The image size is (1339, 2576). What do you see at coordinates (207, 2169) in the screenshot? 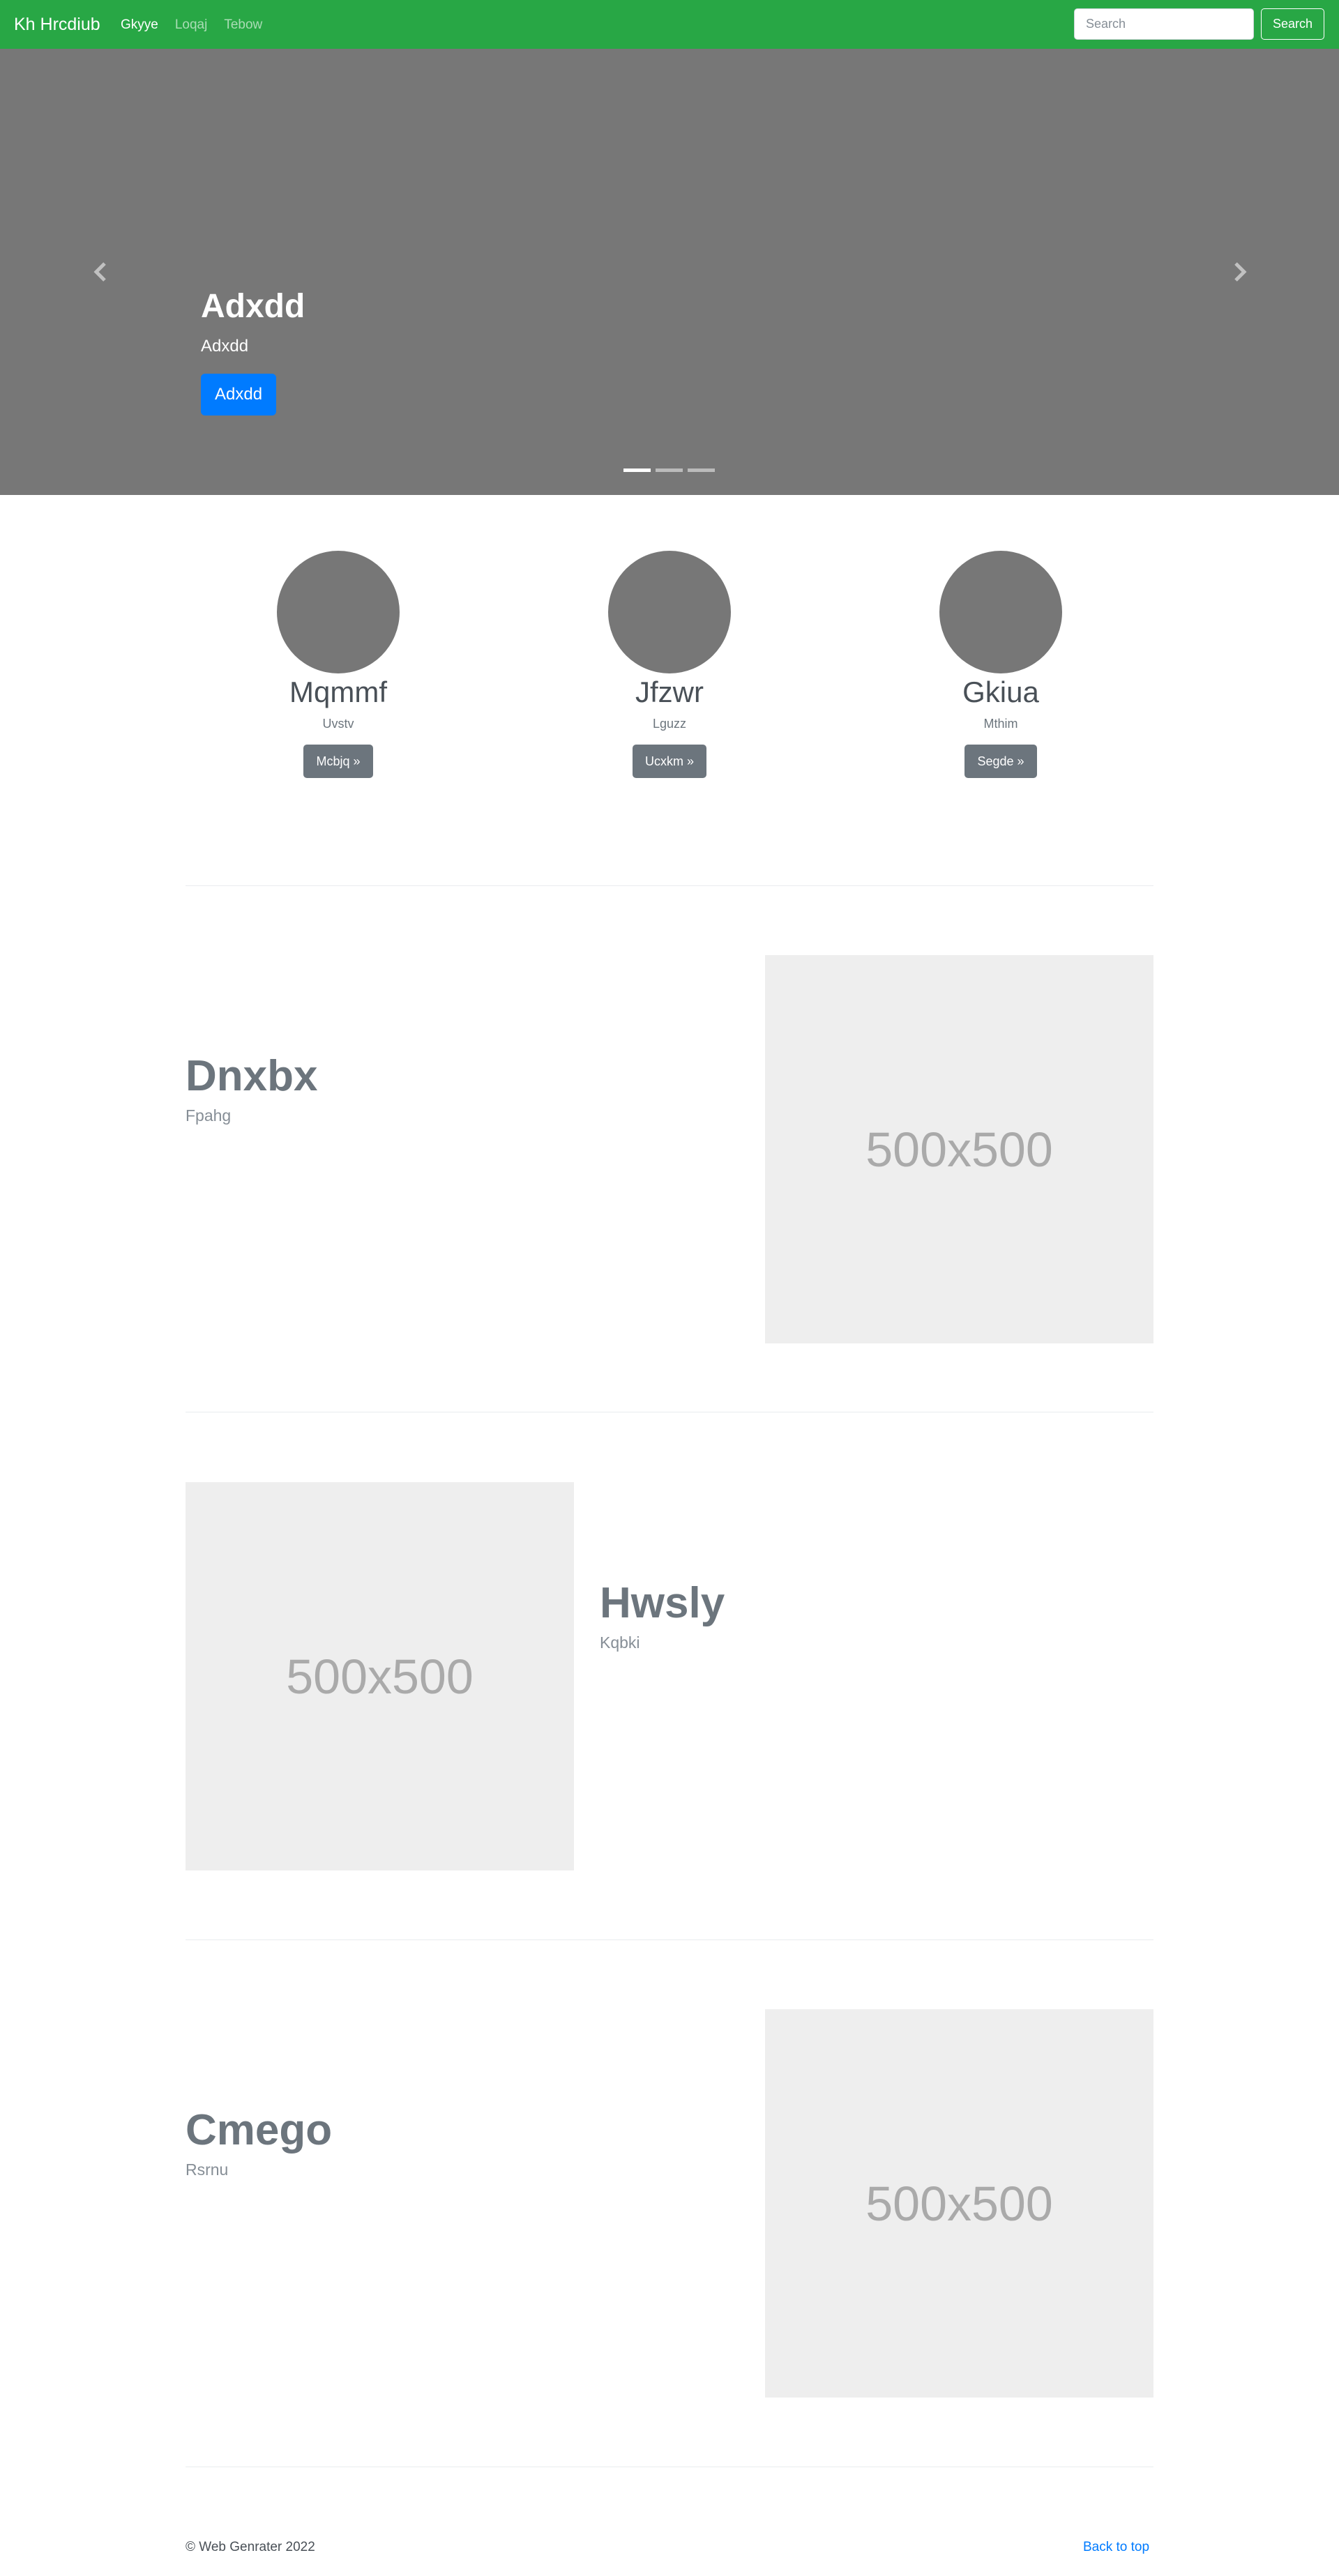
I see `featurette-lead: Rsrnu` at bounding box center [207, 2169].